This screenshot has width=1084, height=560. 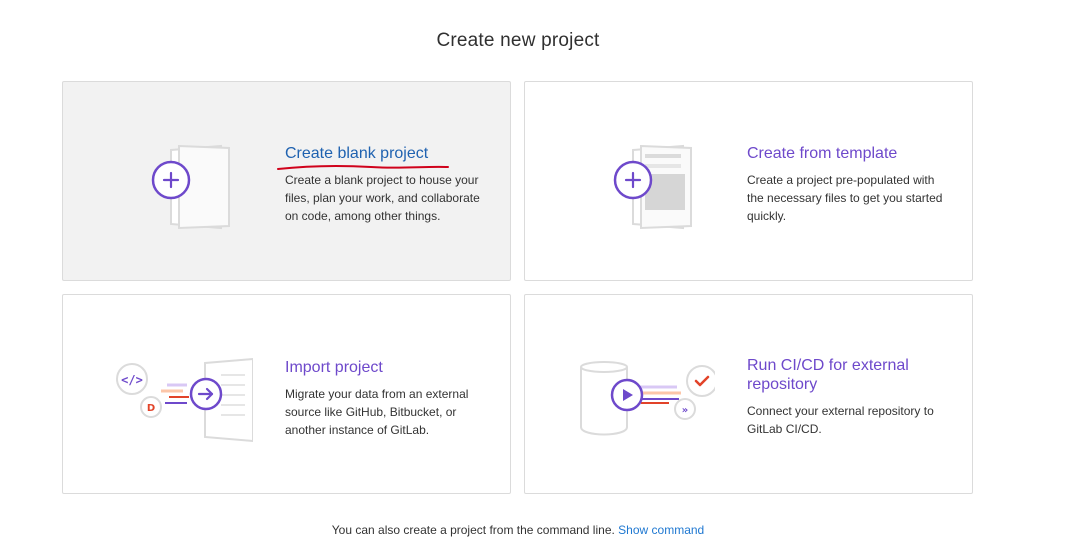 I want to click on import-project-icon: </> D, so click(x=184, y=400).